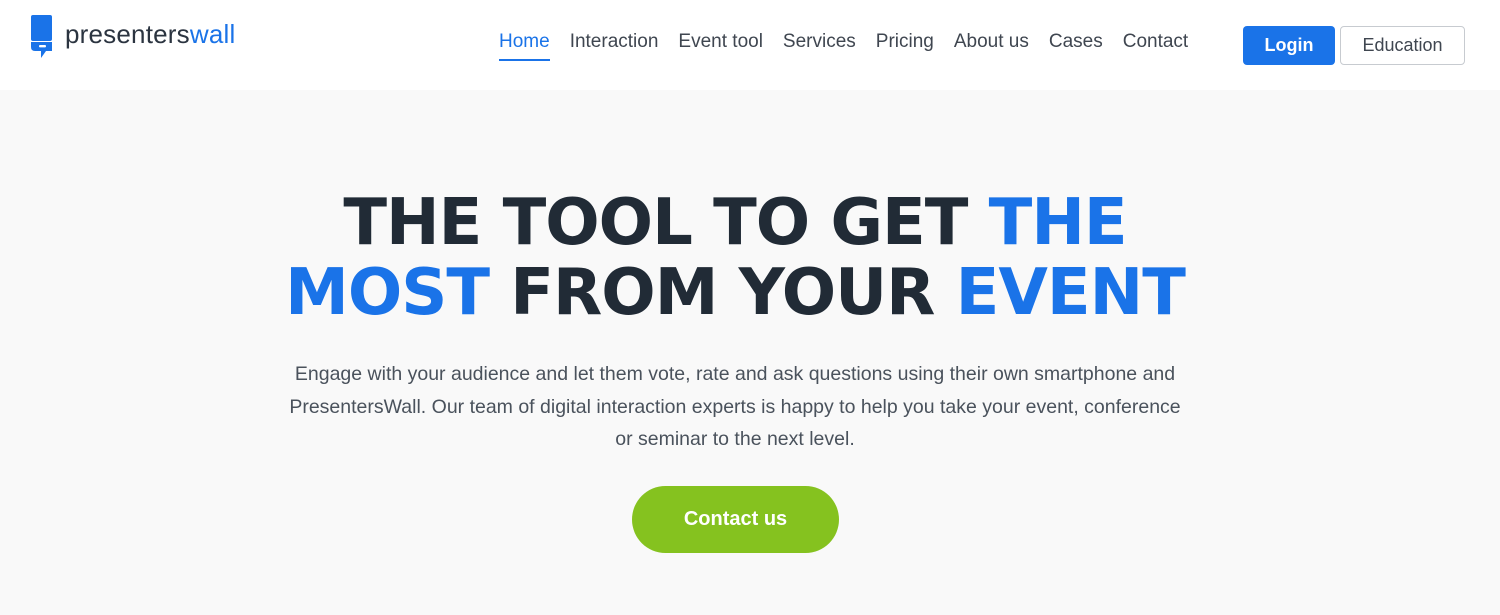  What do you see at coordinates (1289, 45) in the screenshot?
I see `login-button: Login` at bounding box center [1289, 45].